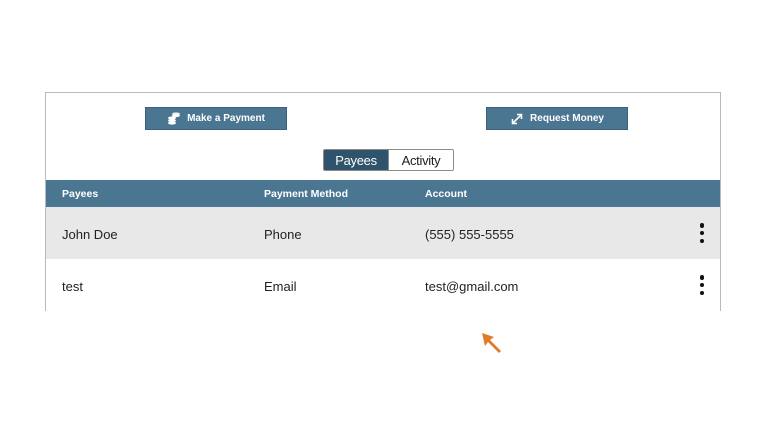 The image size is (768, 432). I want to click on request-money-button: Request Money, so click(557, 118).